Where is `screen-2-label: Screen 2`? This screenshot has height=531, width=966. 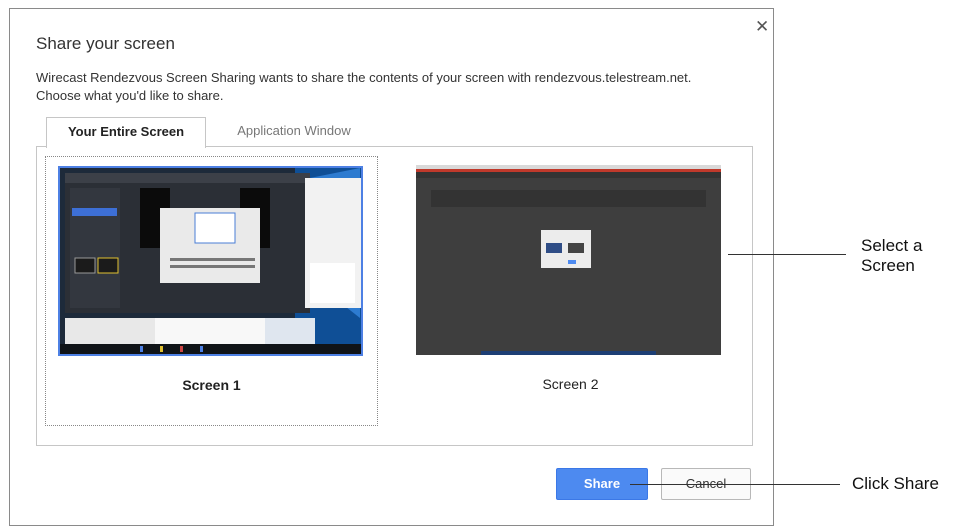 screen-2-label: Screen 2 is located at coordinates (570, 384).